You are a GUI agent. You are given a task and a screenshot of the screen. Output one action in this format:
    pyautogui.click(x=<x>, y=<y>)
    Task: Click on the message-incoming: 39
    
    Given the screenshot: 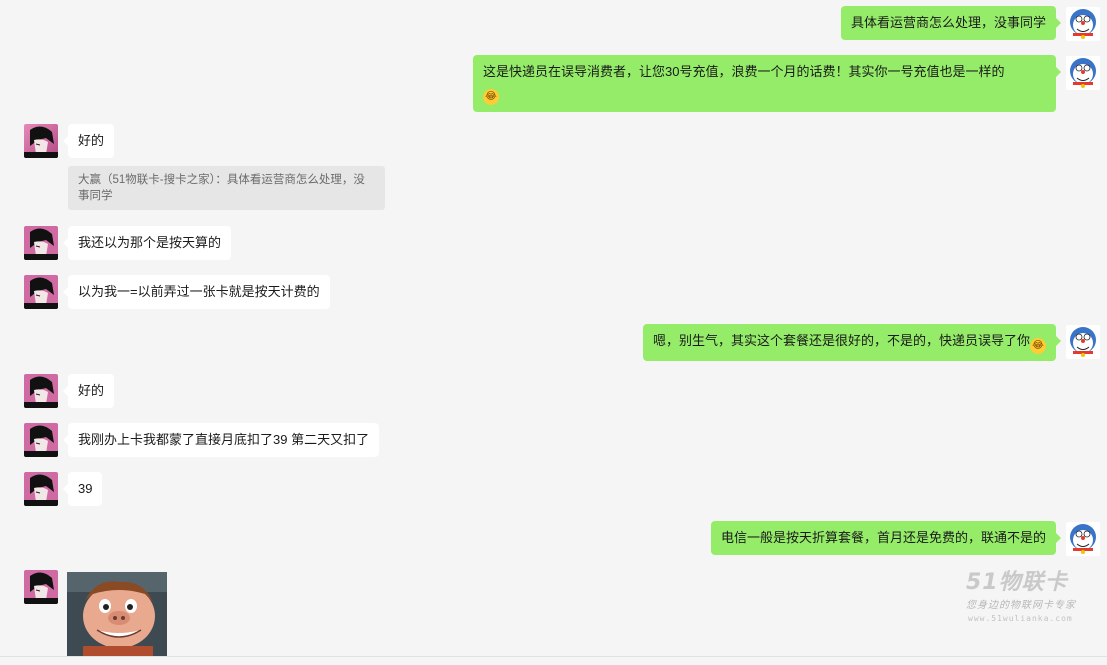 What is the action you would take?
    pyautogui.click(x=82, y=489)
    